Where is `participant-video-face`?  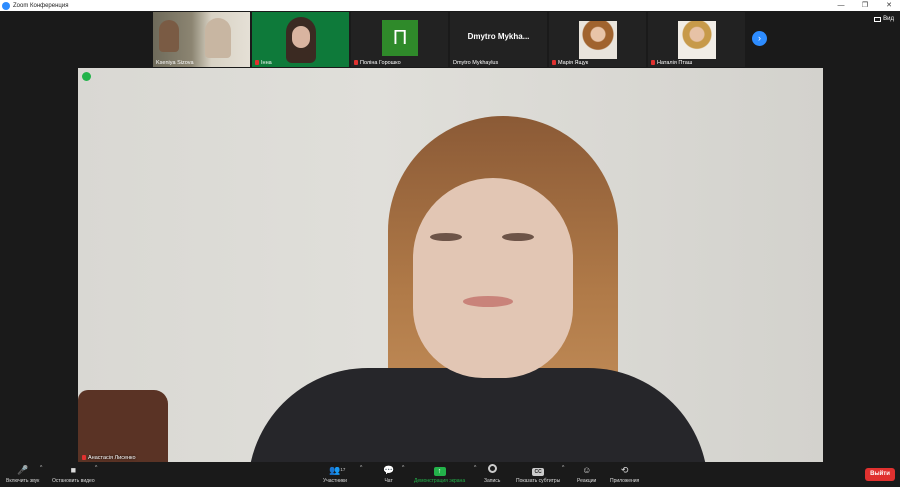
participant-video-face is located at coordinates (301, 37).